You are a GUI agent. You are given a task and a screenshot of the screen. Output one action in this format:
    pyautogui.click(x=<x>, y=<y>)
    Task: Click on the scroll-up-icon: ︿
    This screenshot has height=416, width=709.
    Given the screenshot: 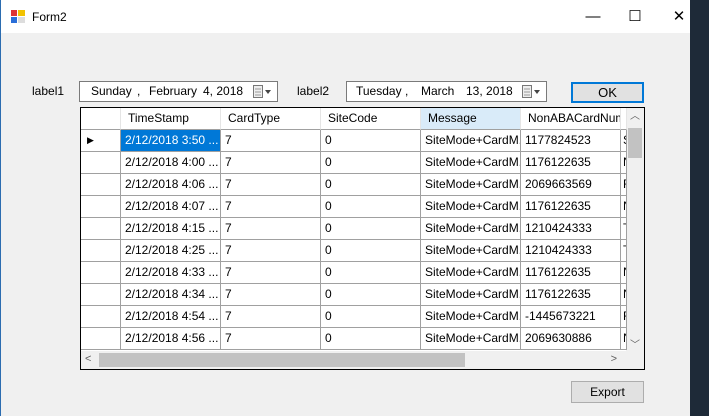 What is the action you would take?
    pyautogui.click(x=635, y=117)
    